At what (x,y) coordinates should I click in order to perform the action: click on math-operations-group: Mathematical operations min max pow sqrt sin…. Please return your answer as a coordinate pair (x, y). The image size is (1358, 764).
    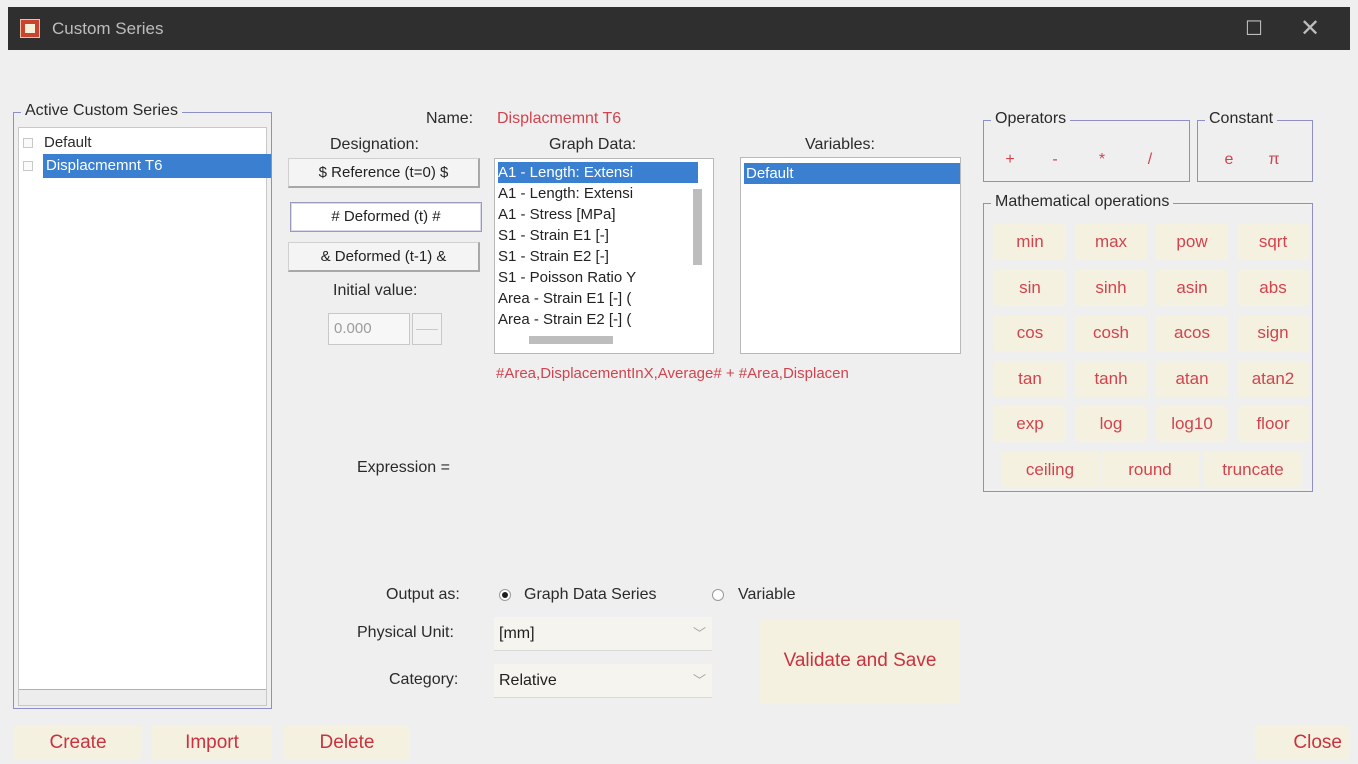
    Looking at the image, I should click on (1148, 342).